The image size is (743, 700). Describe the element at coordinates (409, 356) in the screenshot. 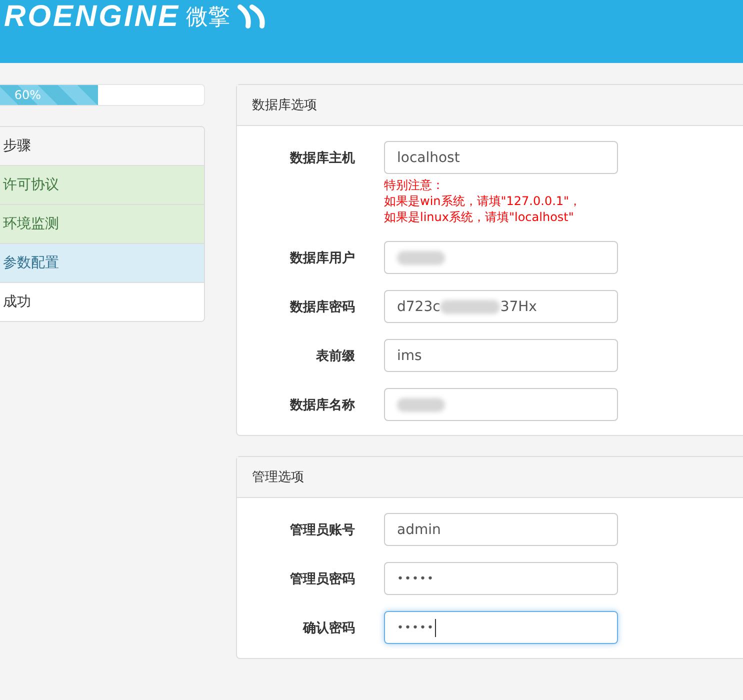

I see `field-value: ims` at that location.